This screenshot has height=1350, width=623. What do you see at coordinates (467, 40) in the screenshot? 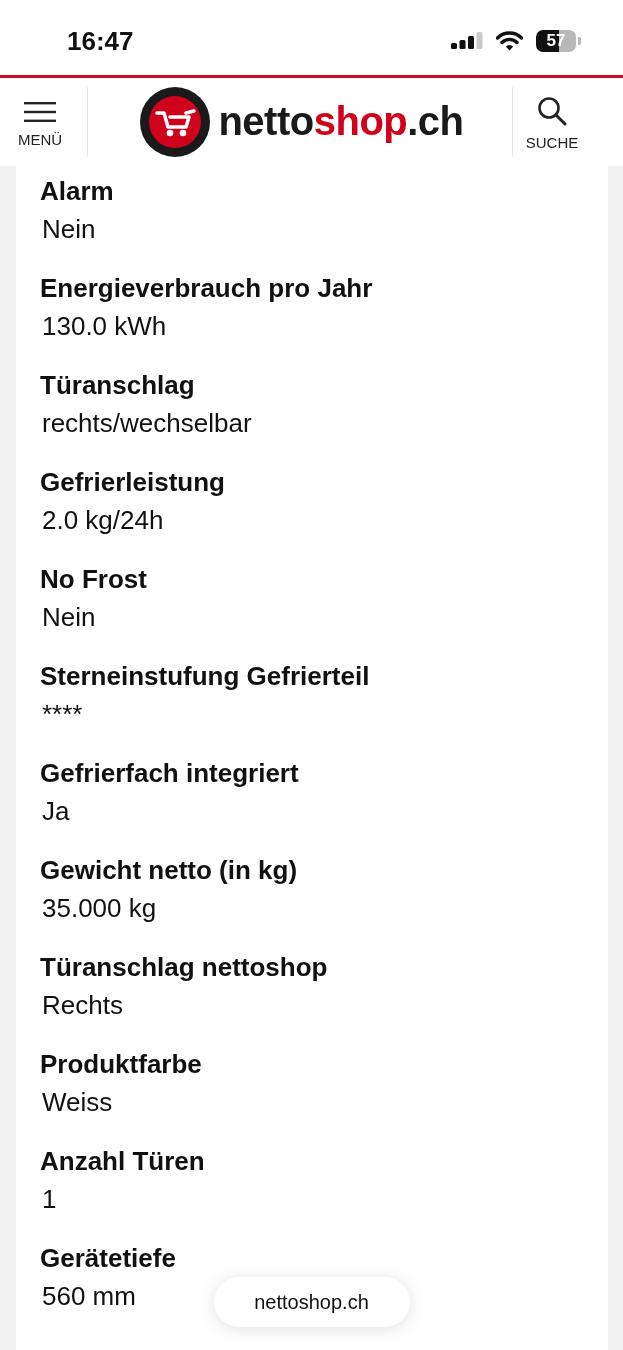
I see `signal-icon` at bounding box center [467, 40].